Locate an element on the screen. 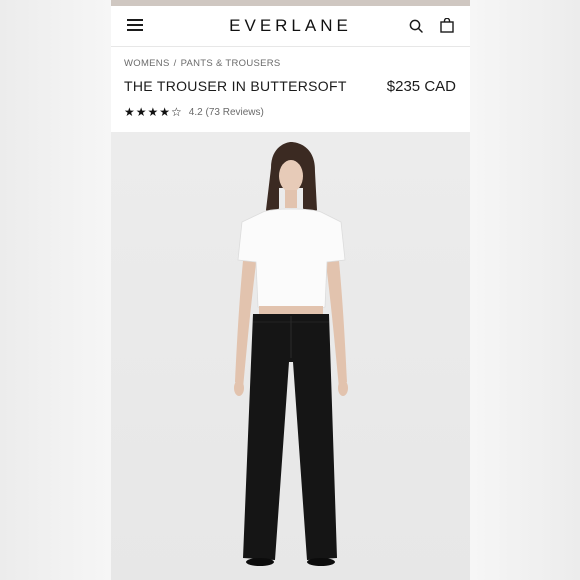  model-illustration is located at coordinates (291, 354).